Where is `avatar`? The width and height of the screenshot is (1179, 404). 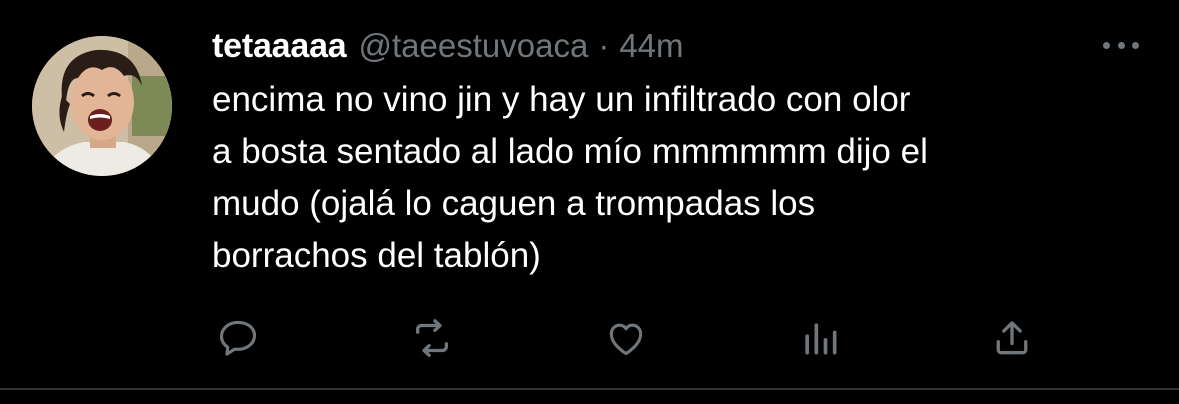
avatar is located at coordinates (102, 106).